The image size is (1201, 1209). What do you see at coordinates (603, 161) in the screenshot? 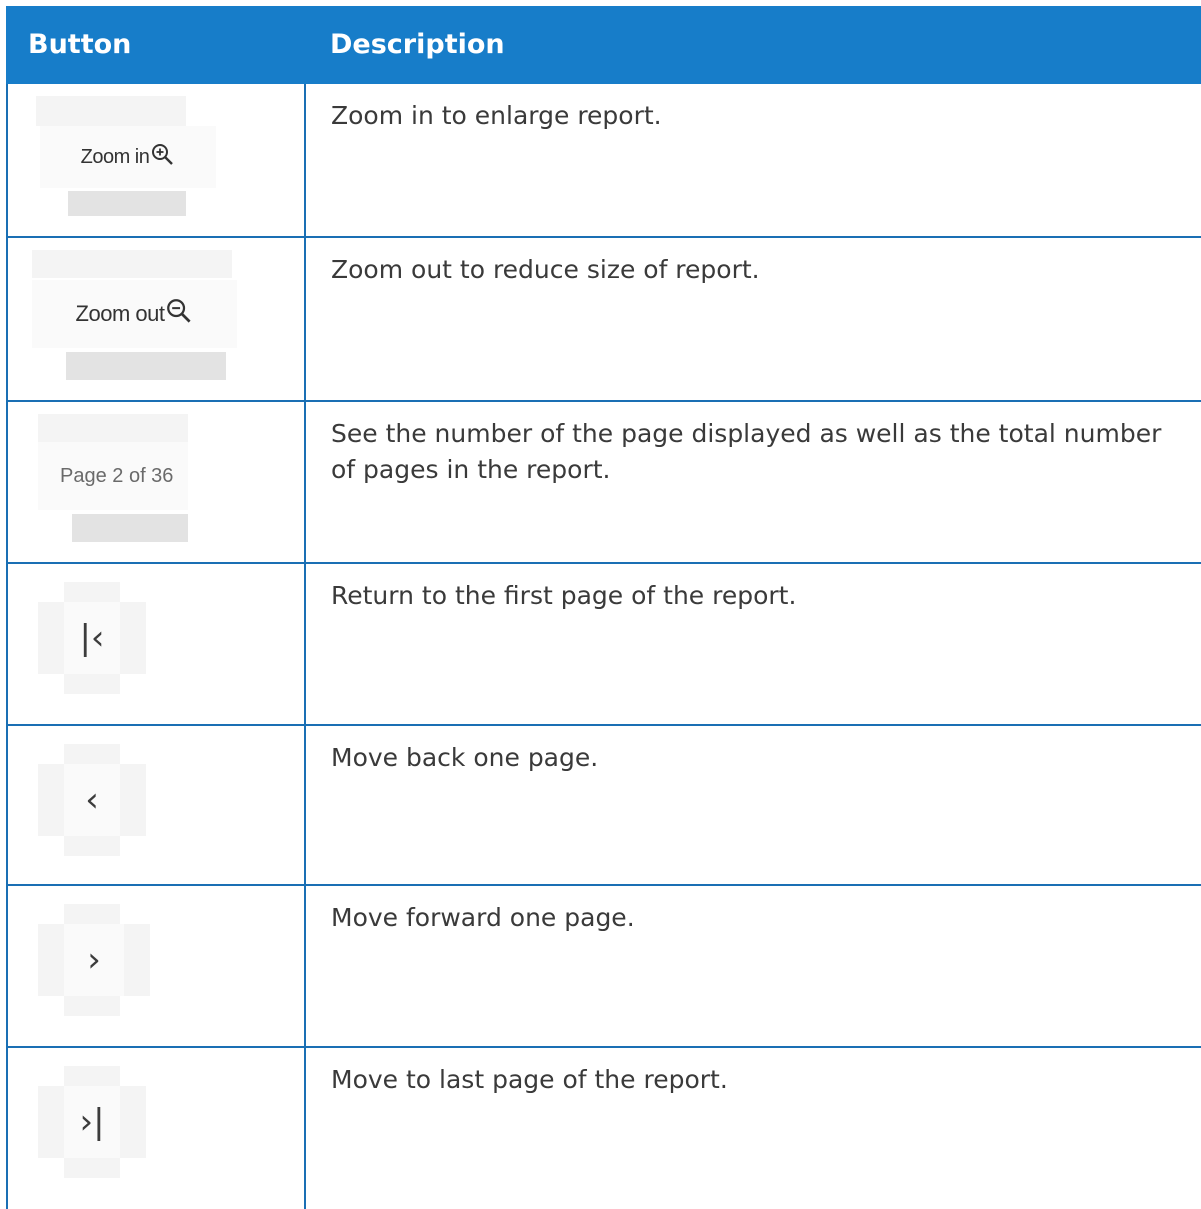
I see `table-row: Zoom in Zoom in to enlarge report.` at bounding box center [603, 161].